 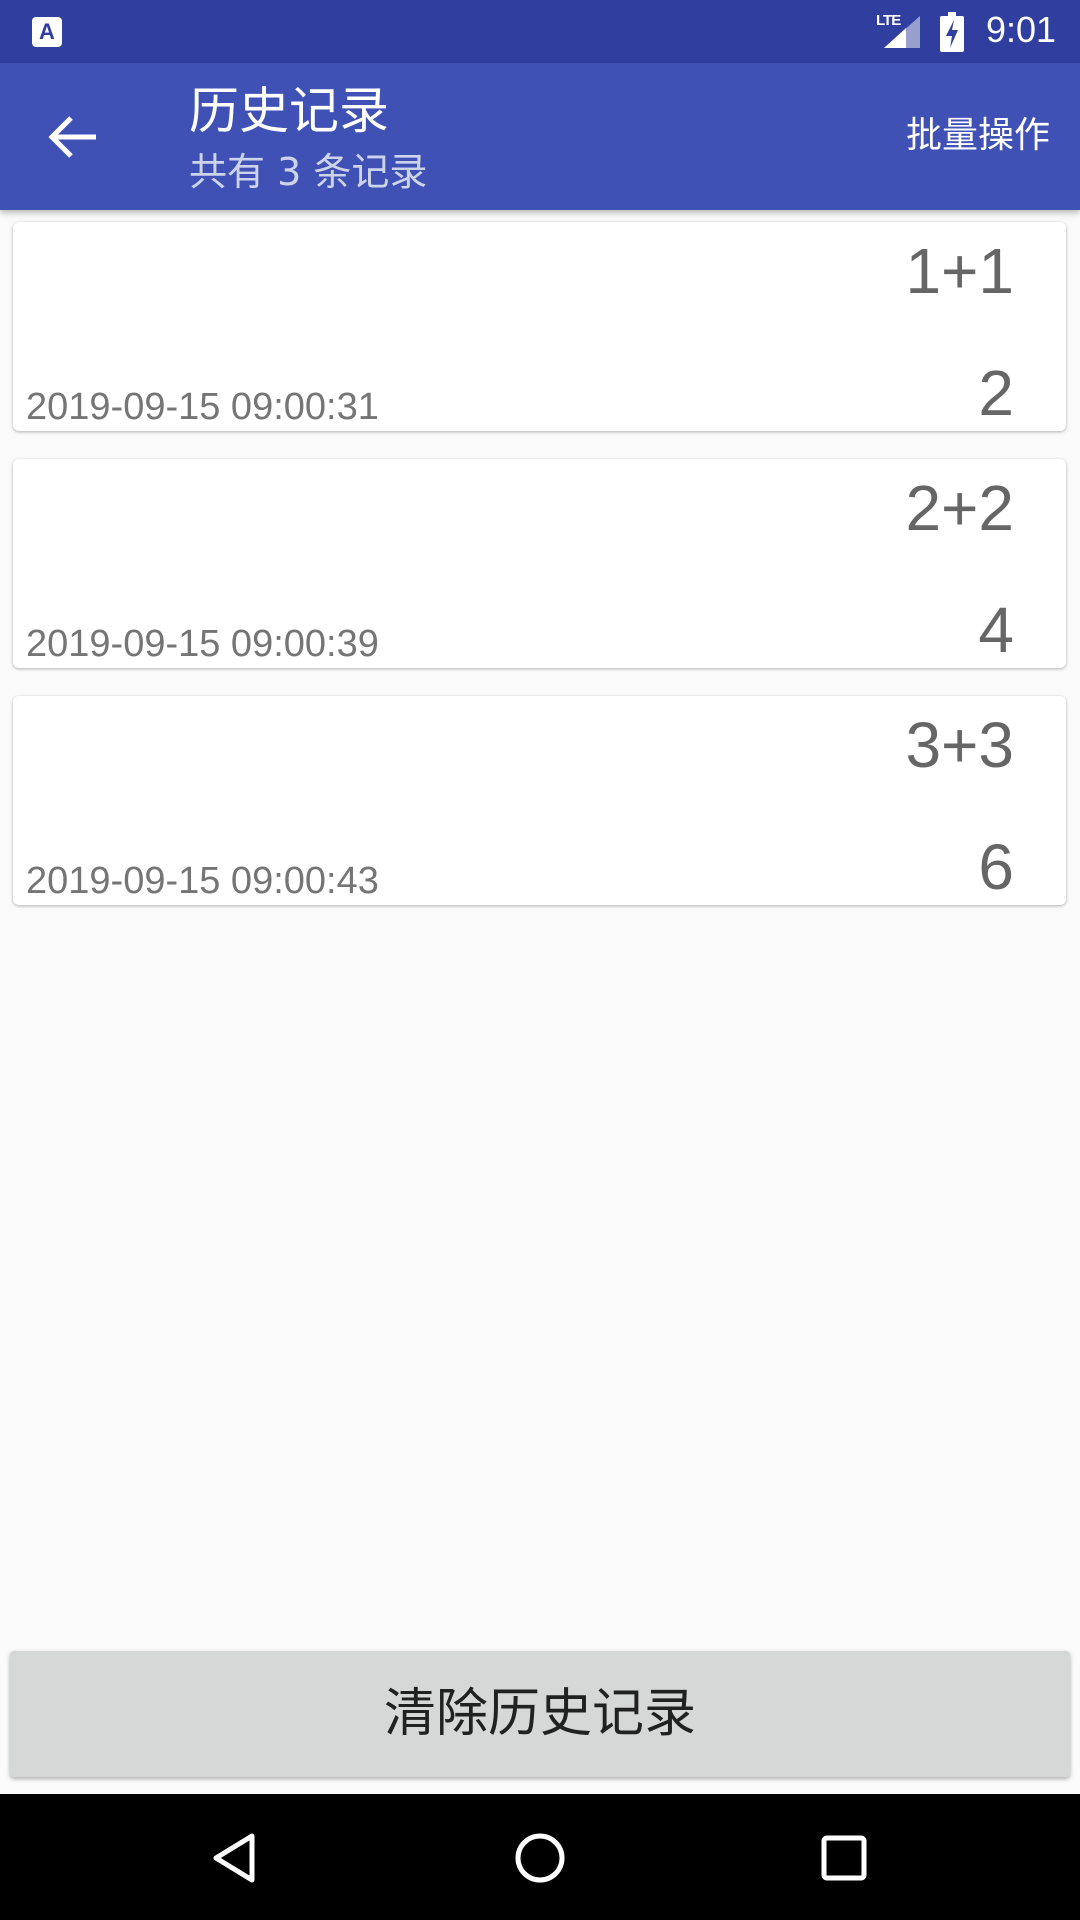 What do you see at coordinates (308, 172) in the screenshot?
I see `page-subtitle: 共有 3 条记录` at bounding box center [308, 172].